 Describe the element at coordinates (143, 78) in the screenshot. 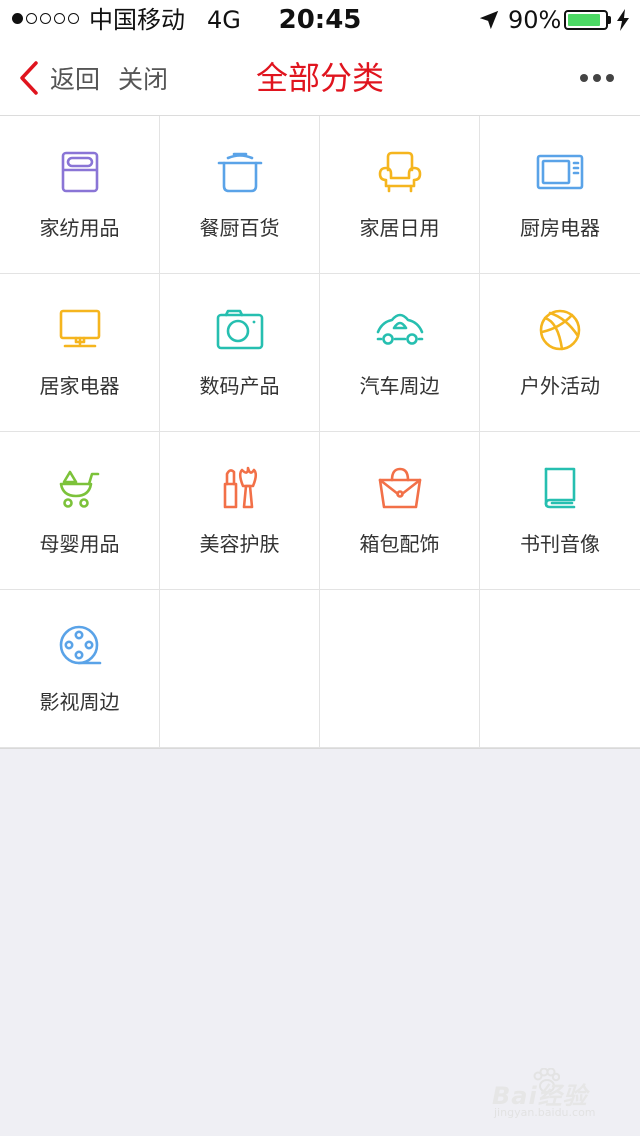

I see `close-button: 关闭` at that location.